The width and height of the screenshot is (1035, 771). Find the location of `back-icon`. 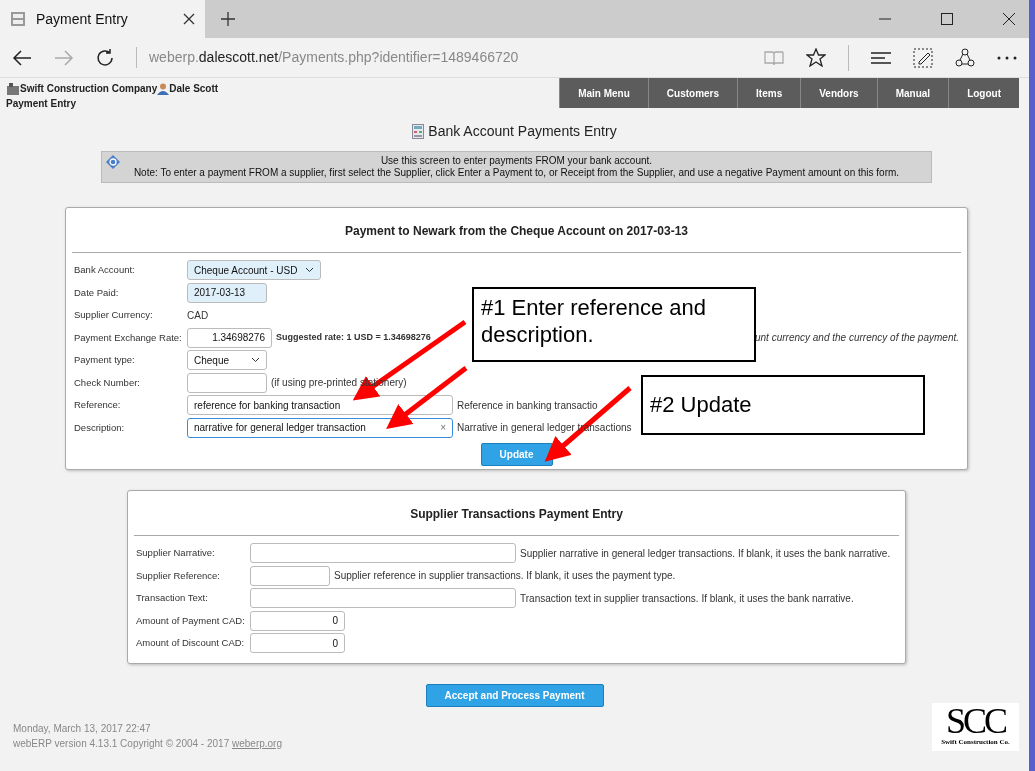

back-icon is located at coordinates (22, 57).